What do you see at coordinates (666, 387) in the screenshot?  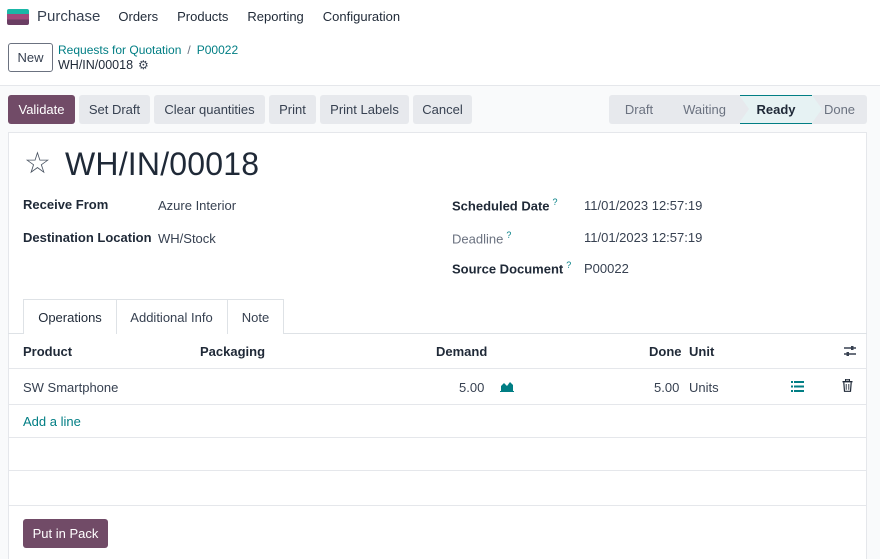 I see `row-done: 5.00` at bounding box center [666, 387].